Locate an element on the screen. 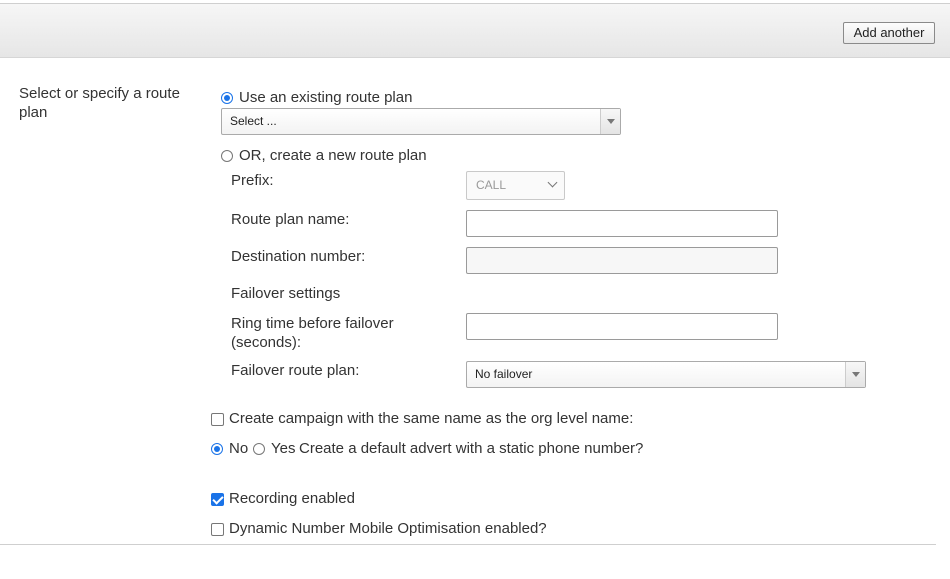 This screenshot has height=579, width=950. add-another-button: Add another is located at coordinates (889, 33).